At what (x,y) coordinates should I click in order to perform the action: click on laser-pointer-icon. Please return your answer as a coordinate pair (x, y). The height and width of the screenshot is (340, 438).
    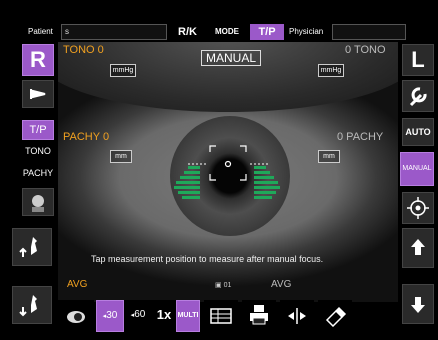
    Looking at the image, I should click on (38, 94).